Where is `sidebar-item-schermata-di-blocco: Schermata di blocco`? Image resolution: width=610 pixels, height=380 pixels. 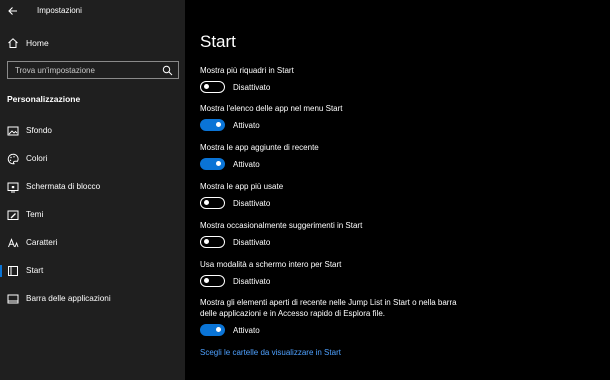 sidebar-item-schermata-di-blocco: Schermata di blocco is located at coordinates (92, 187).